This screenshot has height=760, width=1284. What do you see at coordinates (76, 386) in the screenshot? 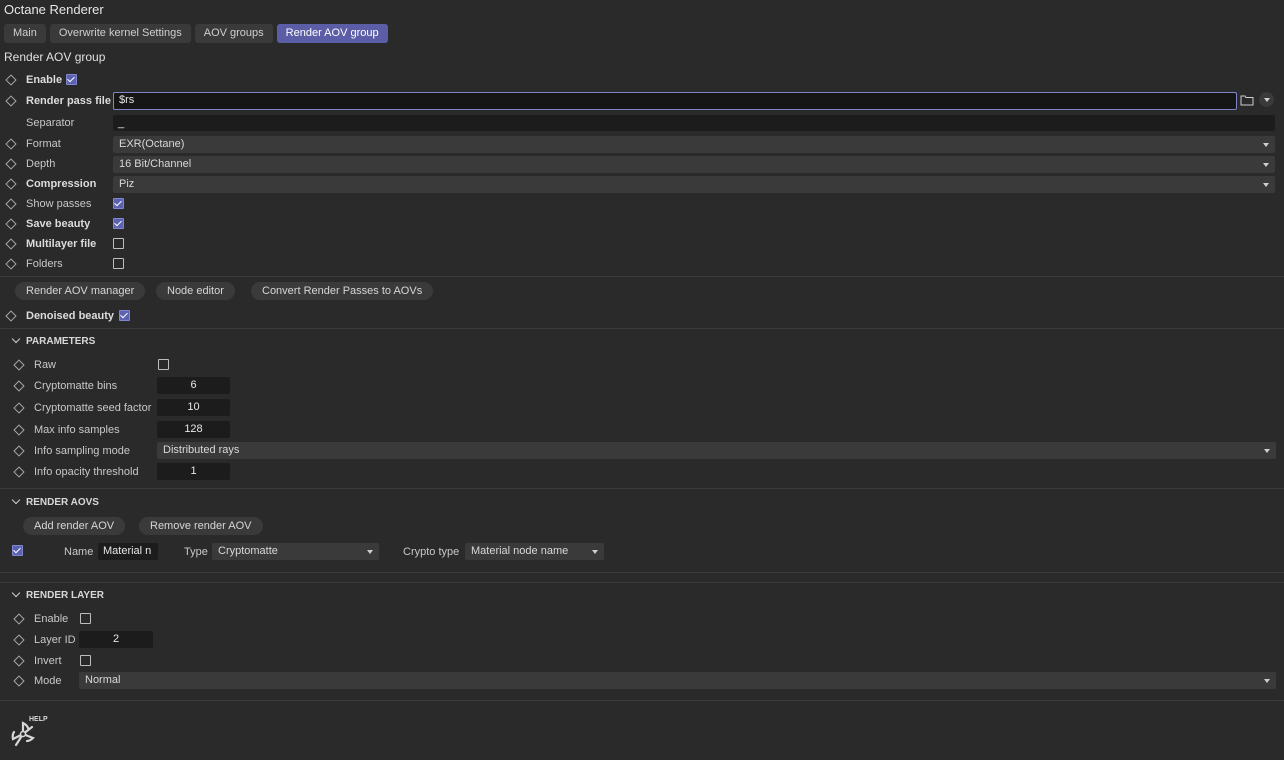
I see `cryptomatte-bins-label: Cryptomatte bins` at bounding box center [76, 386].